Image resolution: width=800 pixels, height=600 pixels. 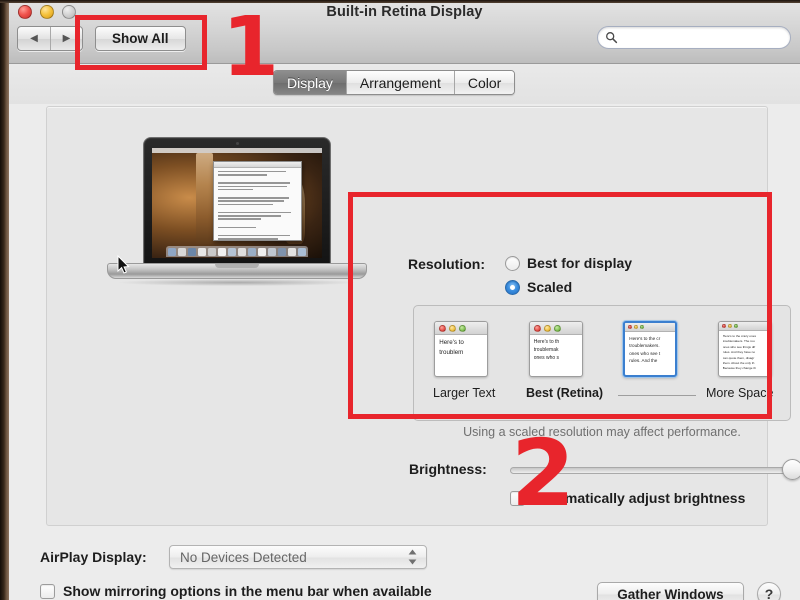 I want to click on annotation-number-2: 2, so click(x=543, y=473).